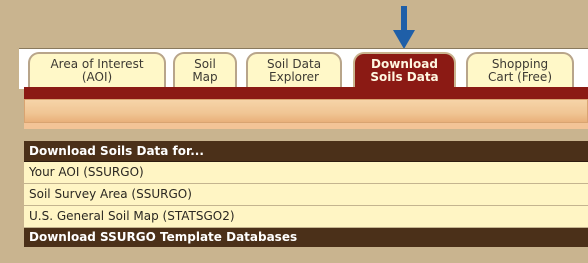 The height and width of the screenshot is (263, 588). I want to click on tab-label-line2: Soils Data, so click(404, 77).